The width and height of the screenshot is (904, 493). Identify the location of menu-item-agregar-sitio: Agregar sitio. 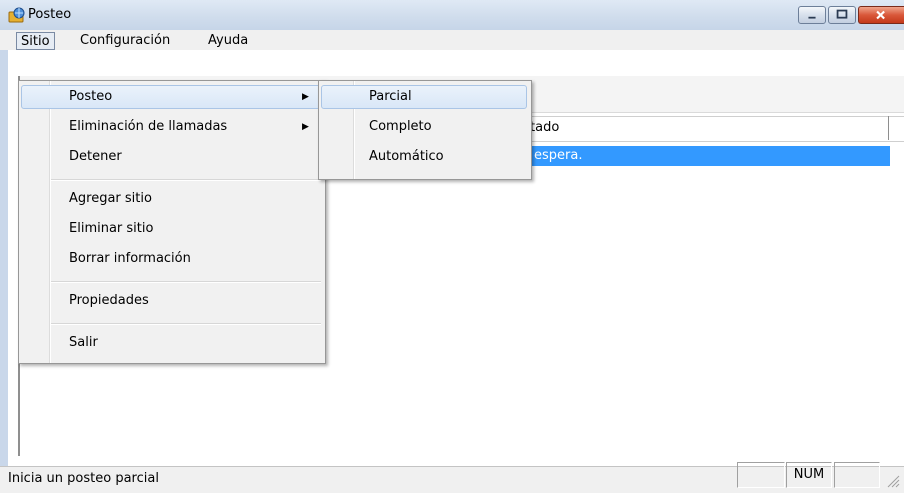
(171, 199).